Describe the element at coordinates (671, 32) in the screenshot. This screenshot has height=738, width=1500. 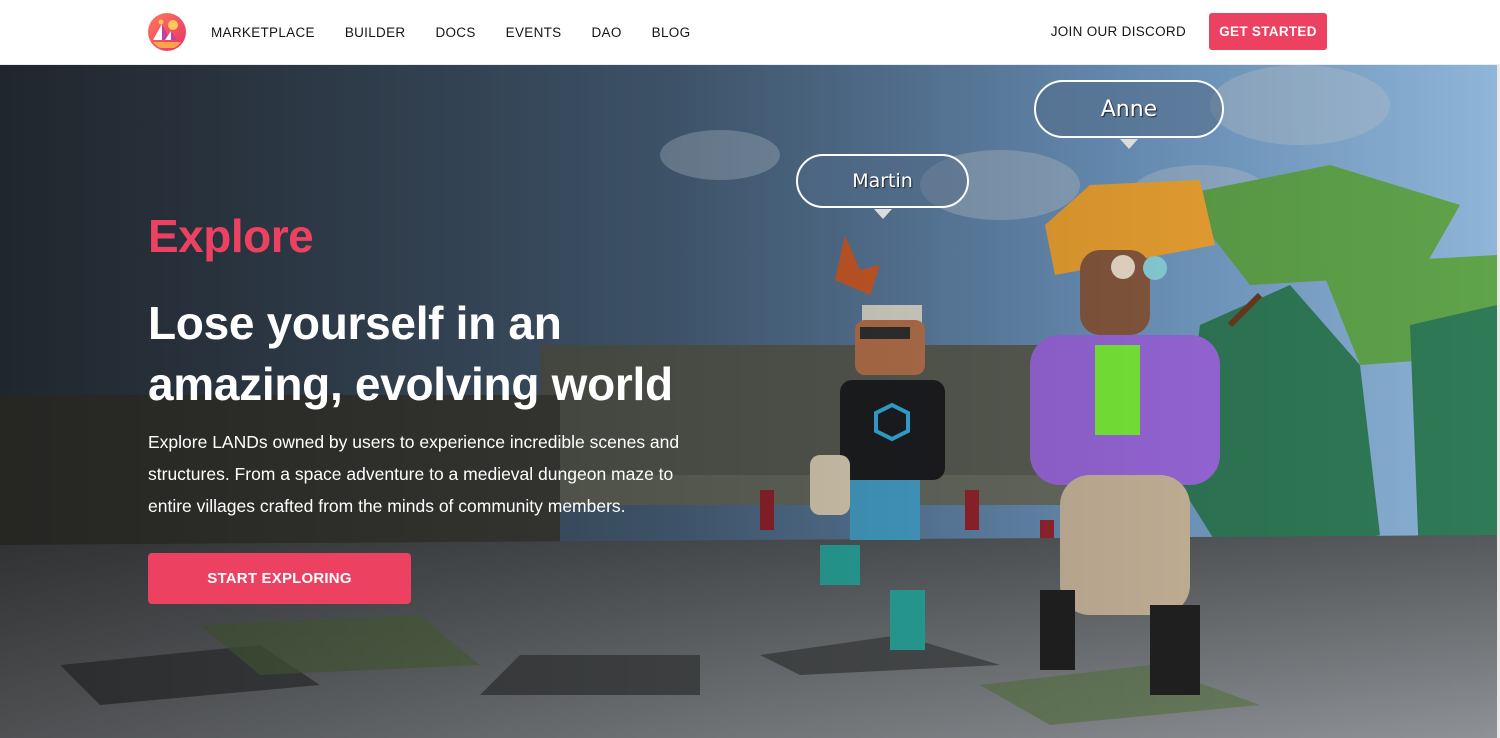
I see `nav-link-blog: BLOG` at that location.